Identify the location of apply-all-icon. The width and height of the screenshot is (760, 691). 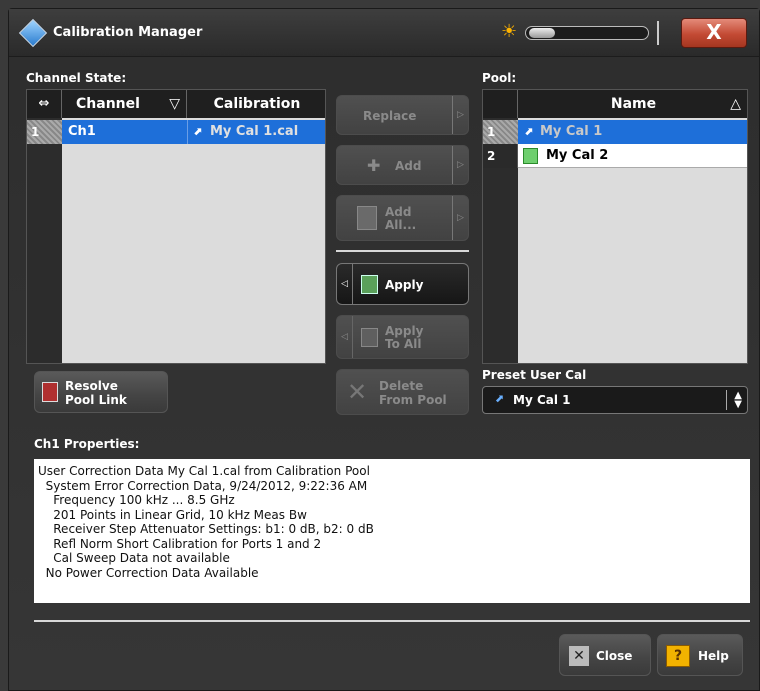
(369, 337).